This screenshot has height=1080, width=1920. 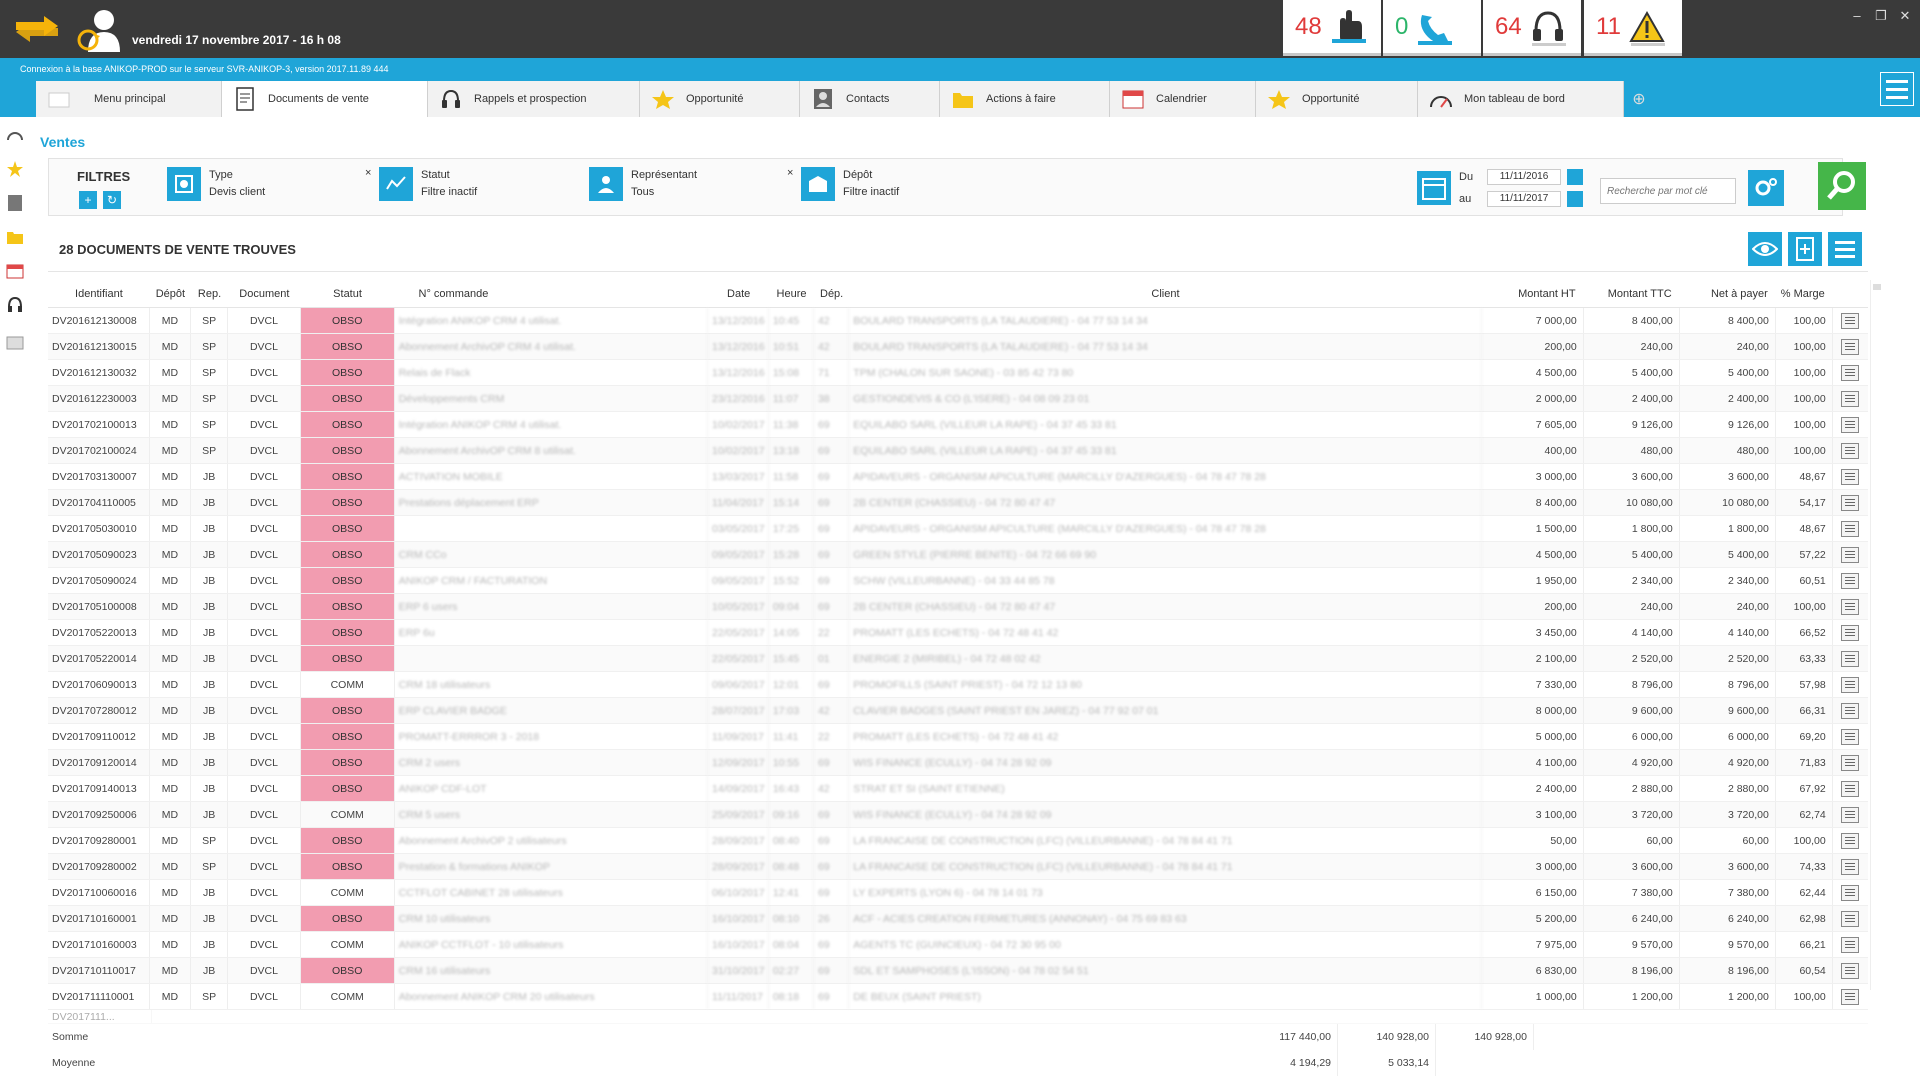 I want to click on new-document-button, so click(x=1805, y=249).